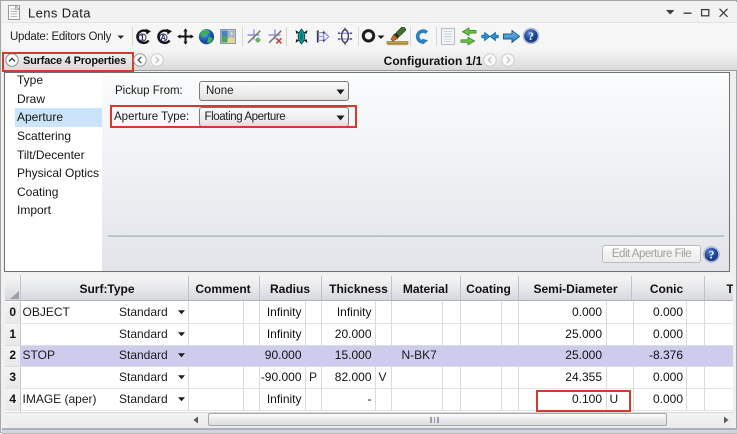 The image size is (737, 434). Describe the element at coordinates (142, 38) in the screenshot. I see `svg-text: 1` at that location.